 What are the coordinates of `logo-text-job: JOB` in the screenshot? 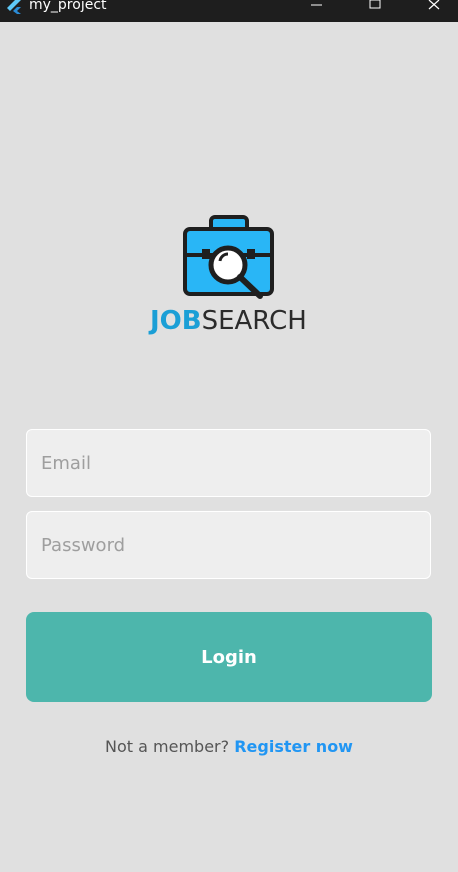 It's located at (176, 321).